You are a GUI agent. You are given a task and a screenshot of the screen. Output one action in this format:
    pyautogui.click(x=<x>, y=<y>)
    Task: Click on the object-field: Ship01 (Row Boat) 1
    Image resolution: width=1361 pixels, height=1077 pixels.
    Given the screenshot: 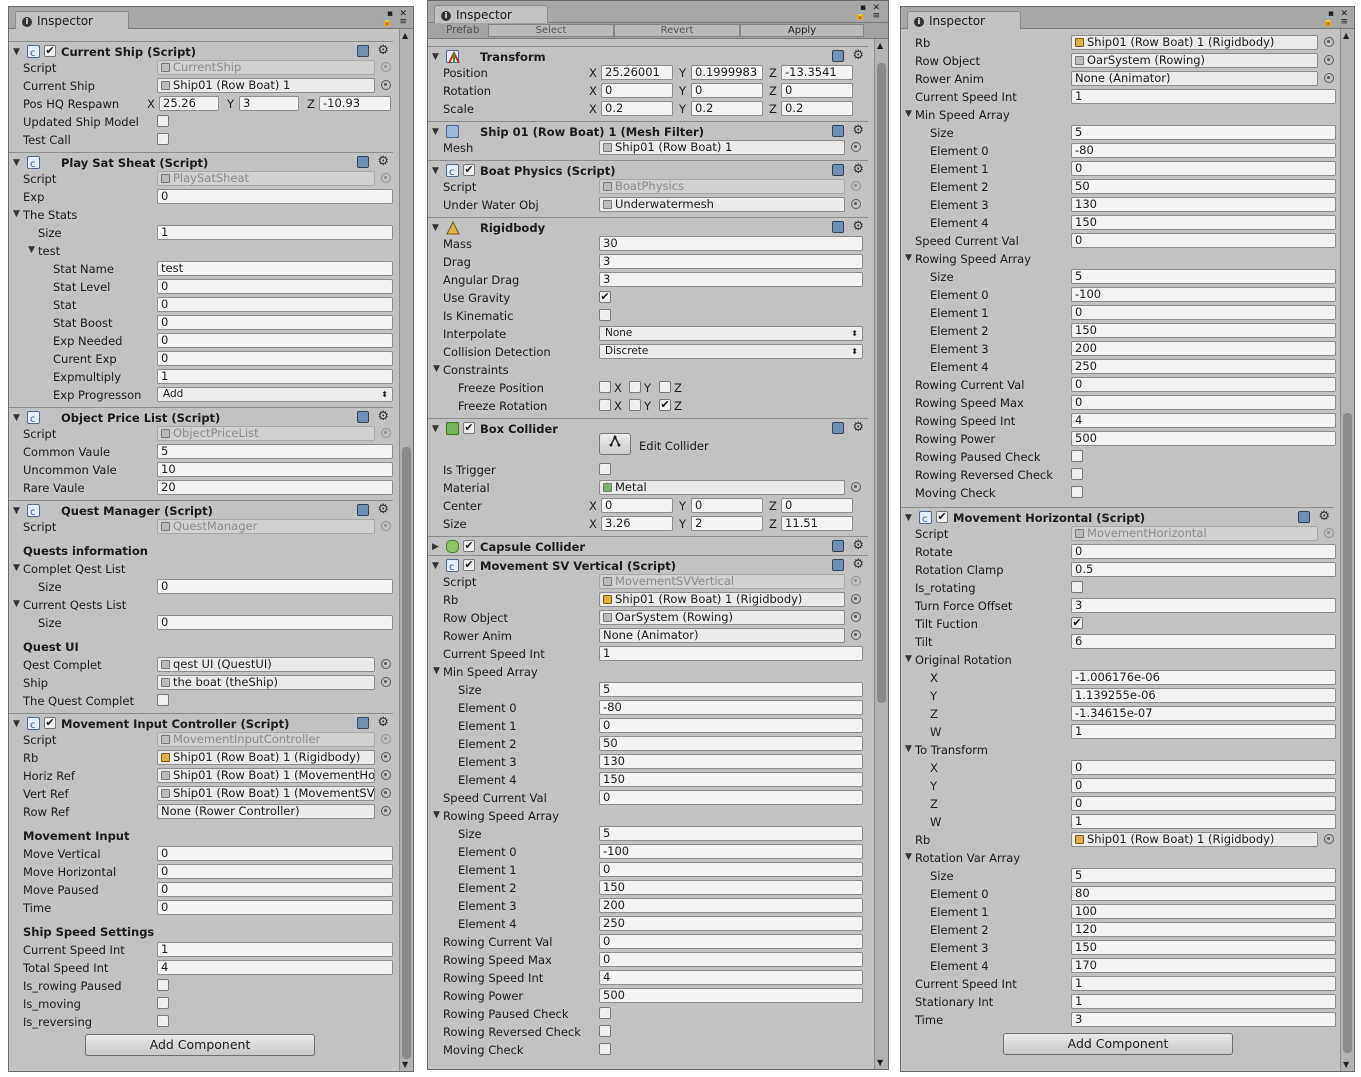 What is the action you would take?
    pyautogui.click(x=266, y=85)
    